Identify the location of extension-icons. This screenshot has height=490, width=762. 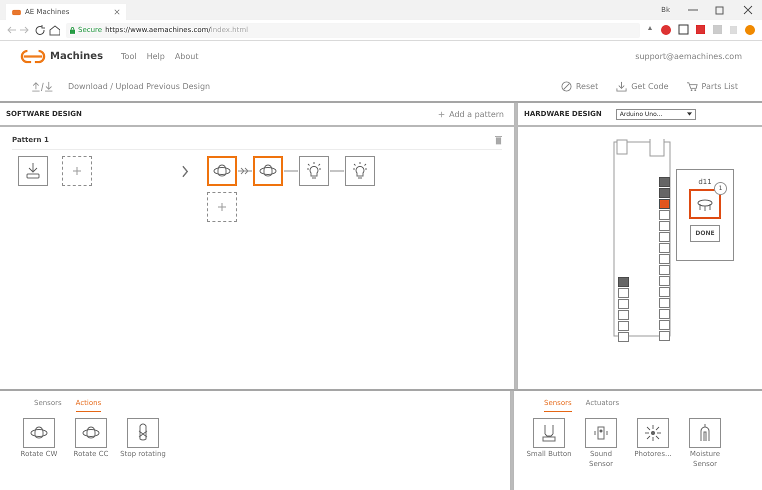
(701, 30).